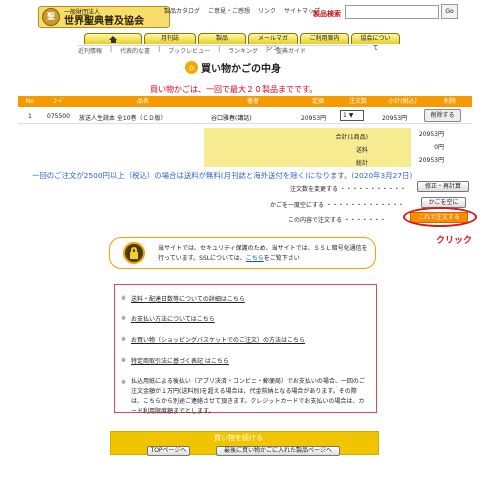 This screenshot has width=500, height=480. Describe the element at coordinates (223, 50) in the screenshot. I see `subnav: 近刊情報 | 代表的な書 | ブックレビュー | ランキング | 聖典ガイド` at that location.